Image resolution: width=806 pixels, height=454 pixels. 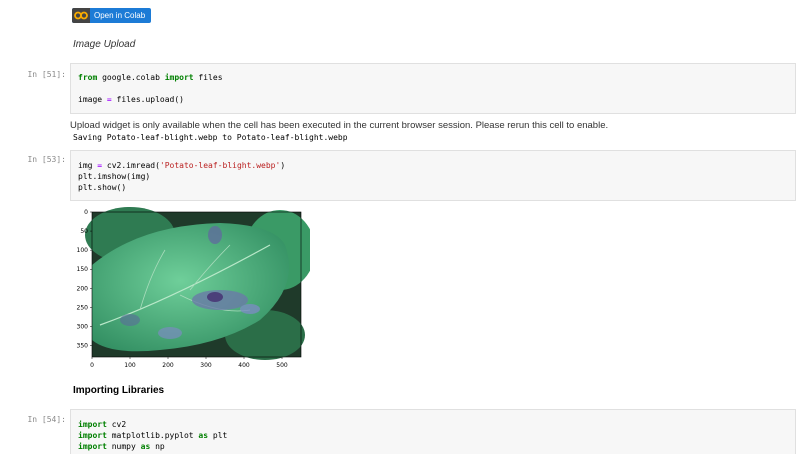 What do you see at coordinates (83, 288) in the screenshot?
I see `y-tick-label: 200` at bounding box center [83, 288].